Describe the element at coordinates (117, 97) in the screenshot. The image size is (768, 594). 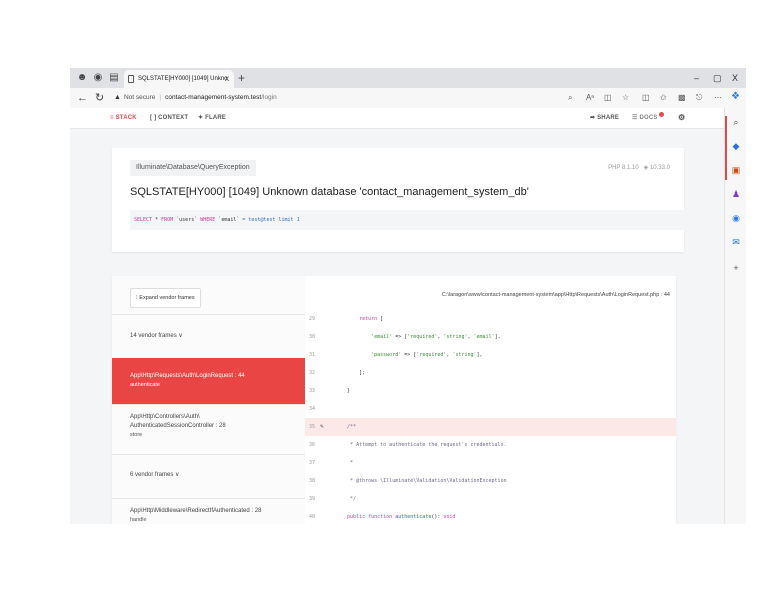
I see `warning-icon: ▲` at that location.